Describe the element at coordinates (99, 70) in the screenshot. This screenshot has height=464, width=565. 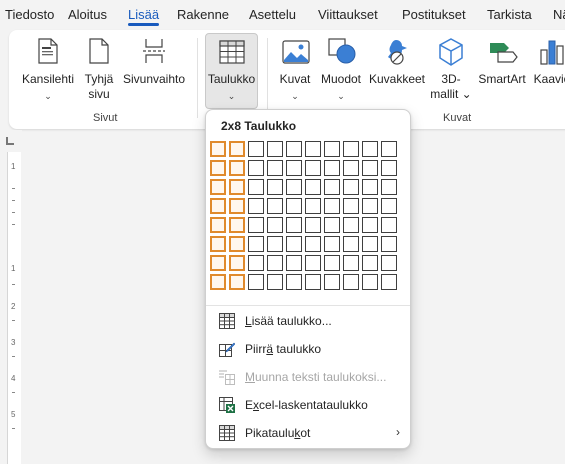
I see `blank-page-button: Tyhjä sivu` at that location.